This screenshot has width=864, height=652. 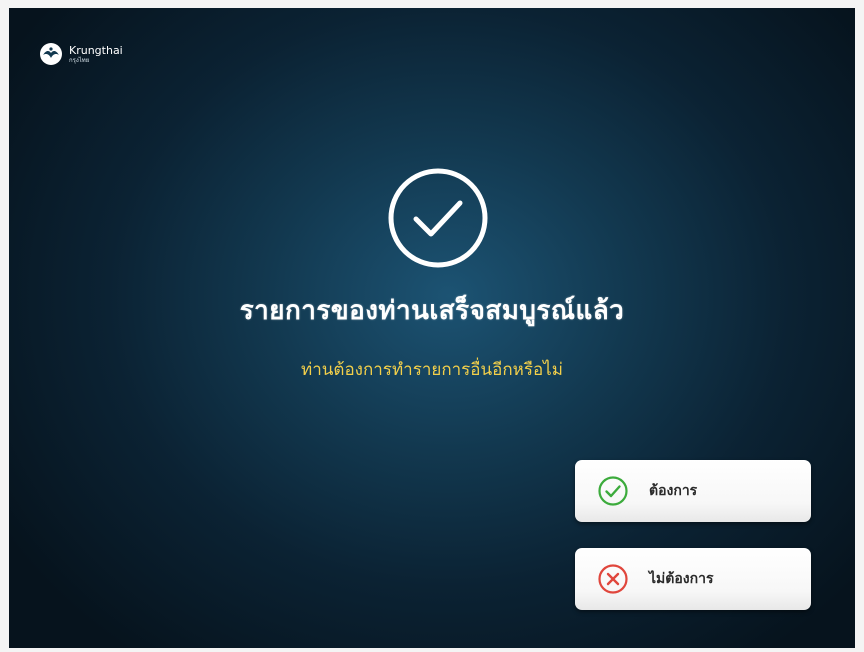 I want to click on yes-button: ต้องการ, so click(x=693, y=491).